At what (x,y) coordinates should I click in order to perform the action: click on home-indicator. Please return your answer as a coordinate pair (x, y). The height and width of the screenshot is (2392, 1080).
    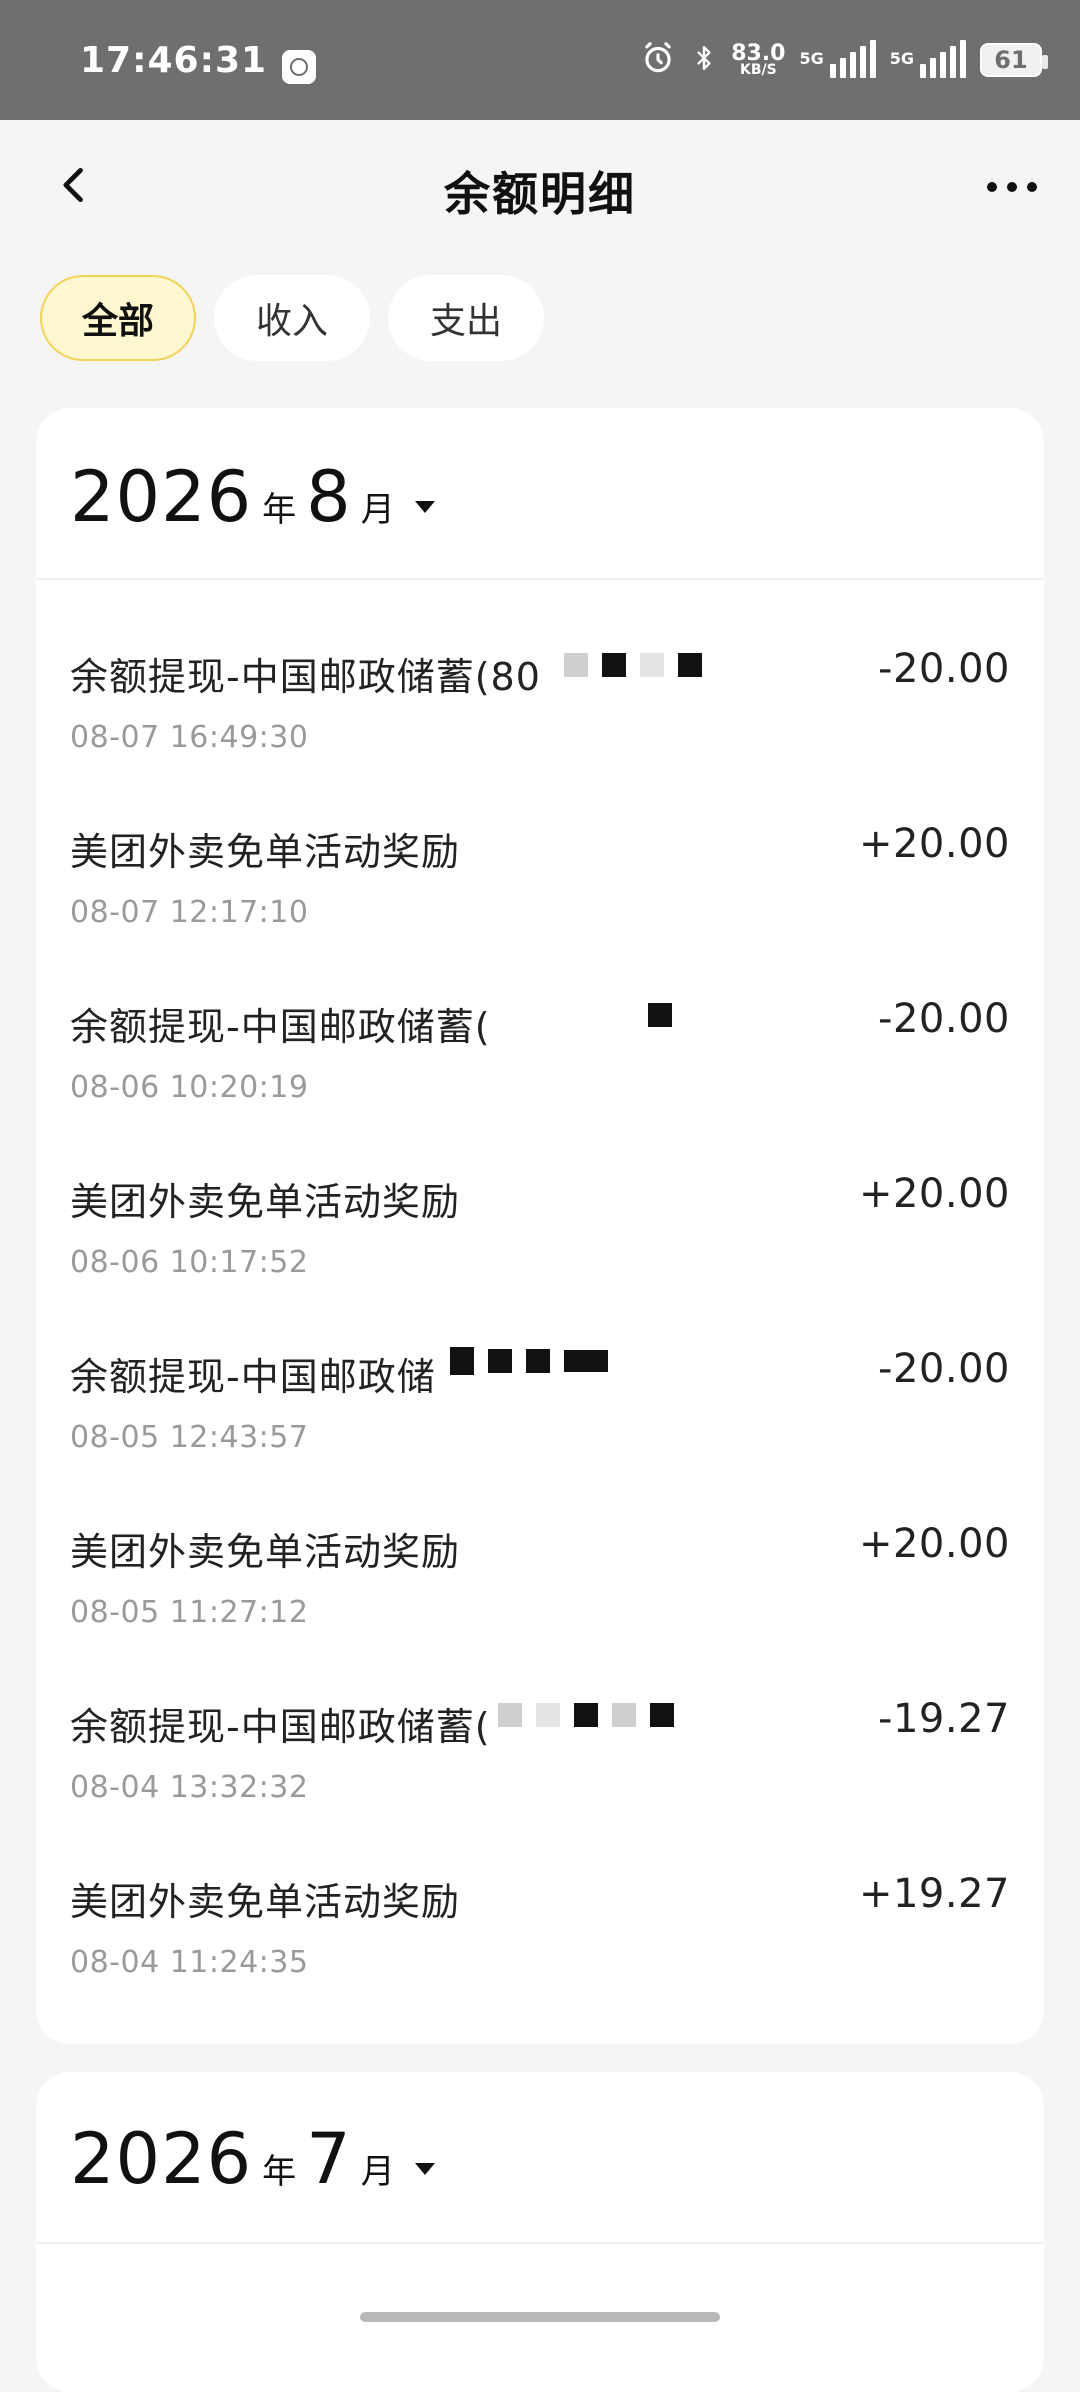
    Looking at the image, I should click on (540, 2317).